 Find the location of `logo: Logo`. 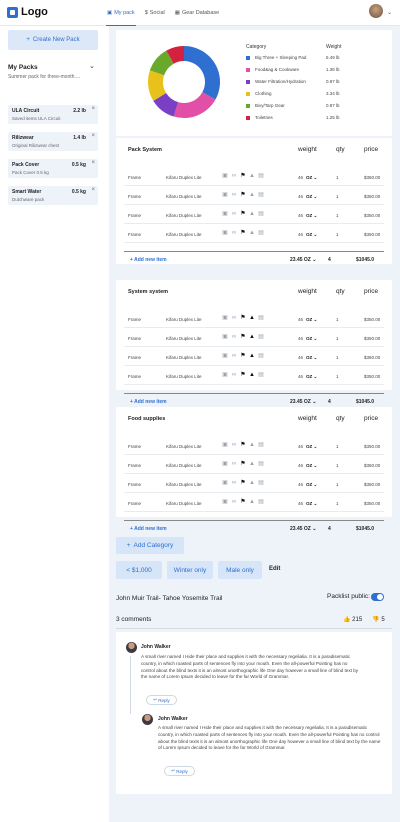

logo: Logo is located at coordinates (27, 12).